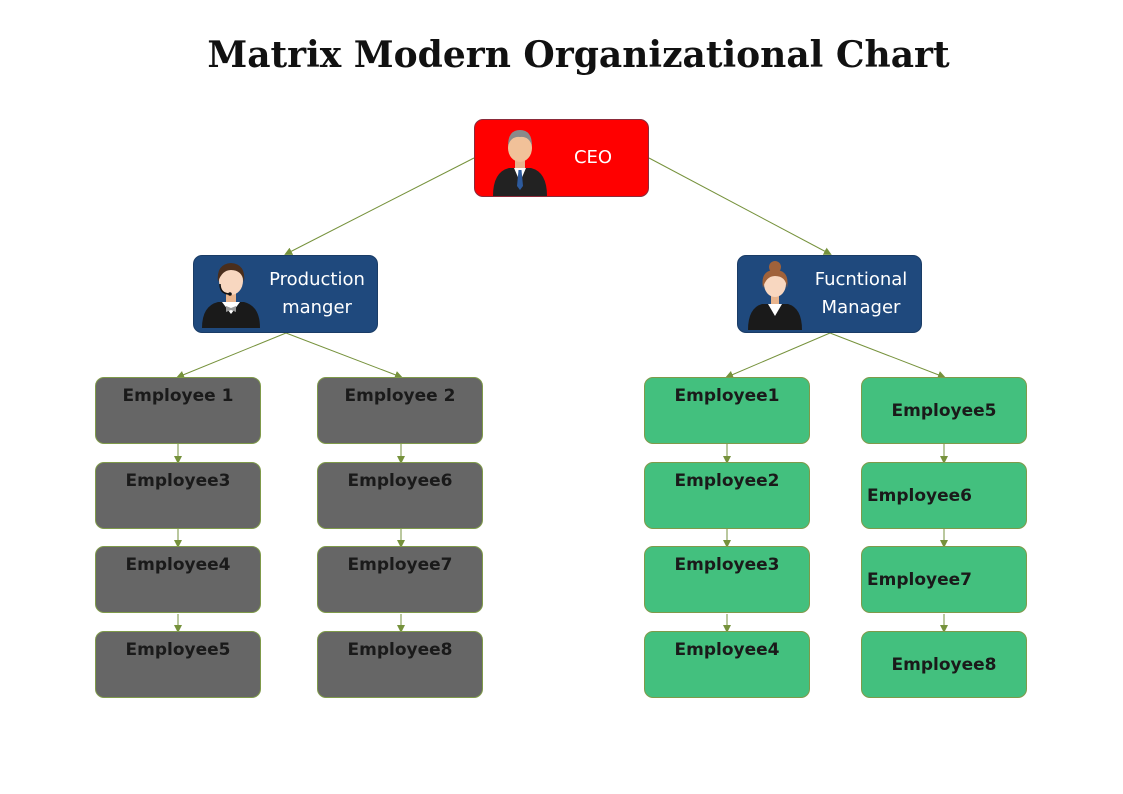 The image size is (1123, 794). I want to click on connector-production-col1, so click(231, 355).